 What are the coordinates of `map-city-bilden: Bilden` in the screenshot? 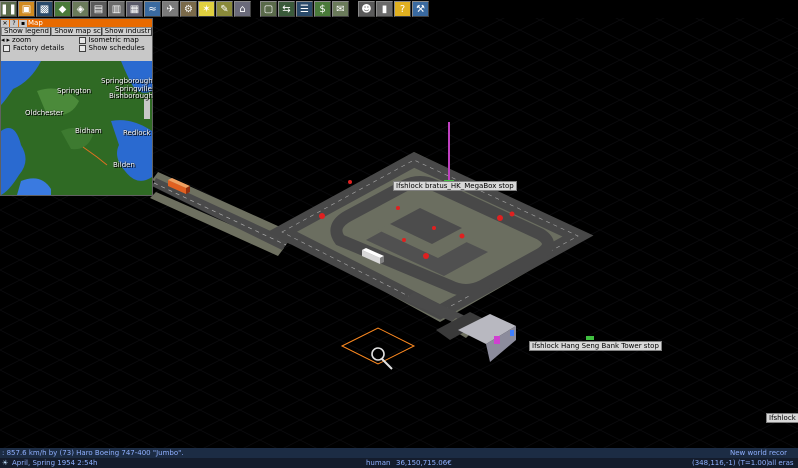 It's located at (124, 165).